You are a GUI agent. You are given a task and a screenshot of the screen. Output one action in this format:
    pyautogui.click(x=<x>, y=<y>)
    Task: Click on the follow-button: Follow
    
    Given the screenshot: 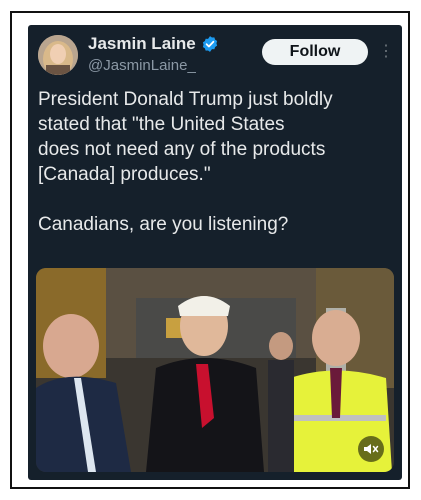 What is the action you would take?
    pyautogui.click(x=315, y=52)
    